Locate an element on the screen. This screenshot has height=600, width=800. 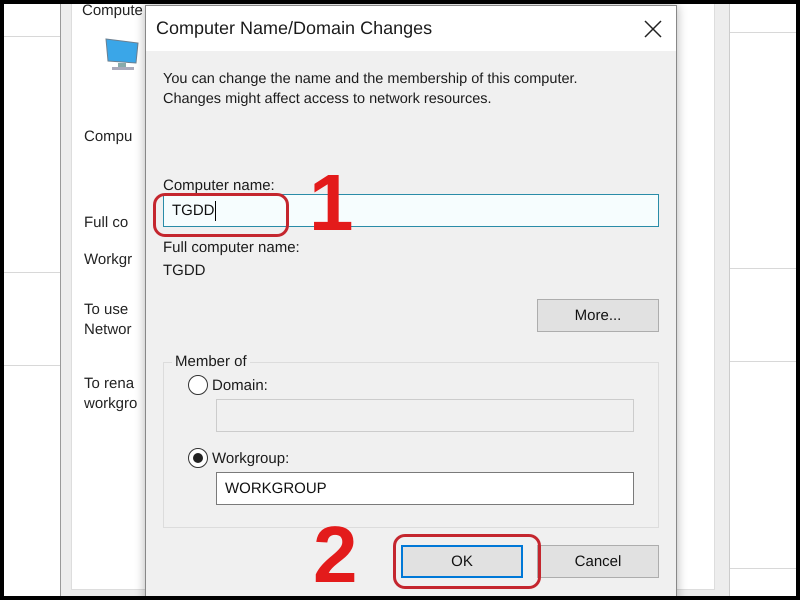
dialog-title: Computer Name/Domain Changes is located at coordinates (294, 28).